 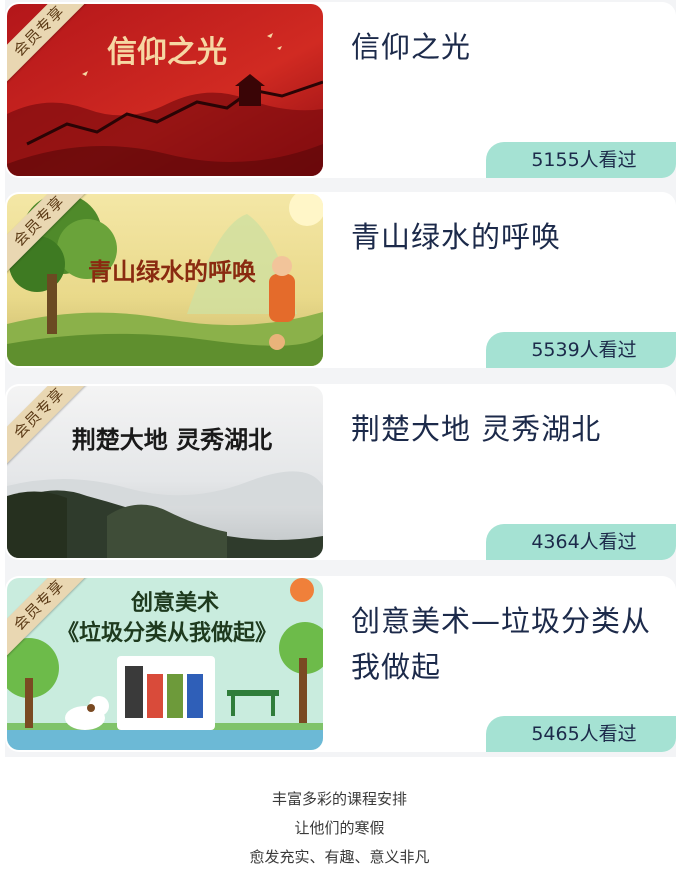 I want to click on view-count-badge: 4364人看过, so click(x=581, y=542).